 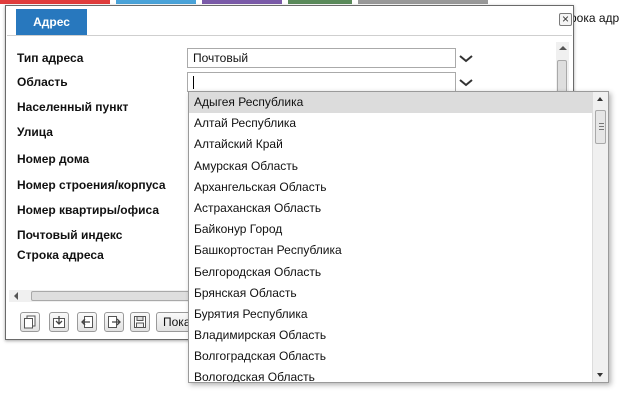 What do you see at coordinates (390, 250) in the screenshot?
I see `region-option: Башкортостан Республика` at bounding box center [390, 250].